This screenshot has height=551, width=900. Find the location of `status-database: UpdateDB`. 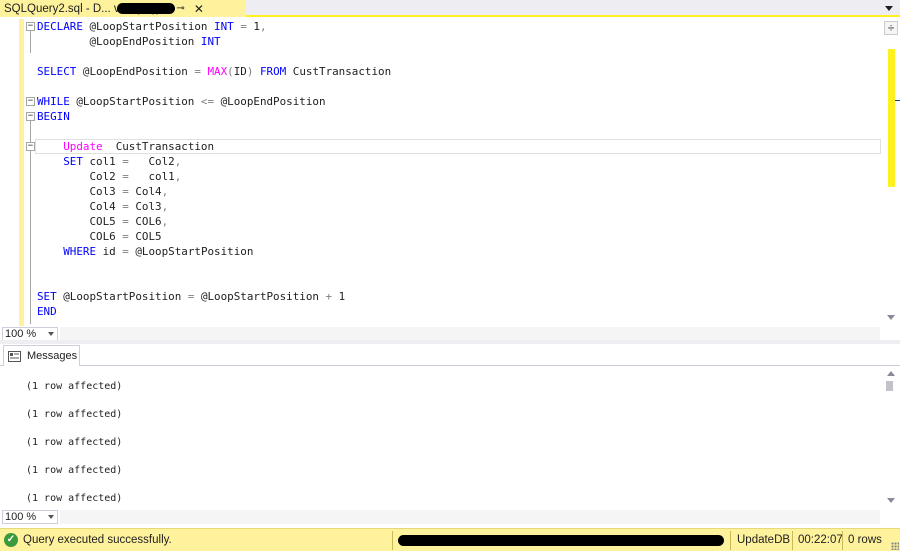

status-database: UpdateDB is located at coordinates (764, 540).